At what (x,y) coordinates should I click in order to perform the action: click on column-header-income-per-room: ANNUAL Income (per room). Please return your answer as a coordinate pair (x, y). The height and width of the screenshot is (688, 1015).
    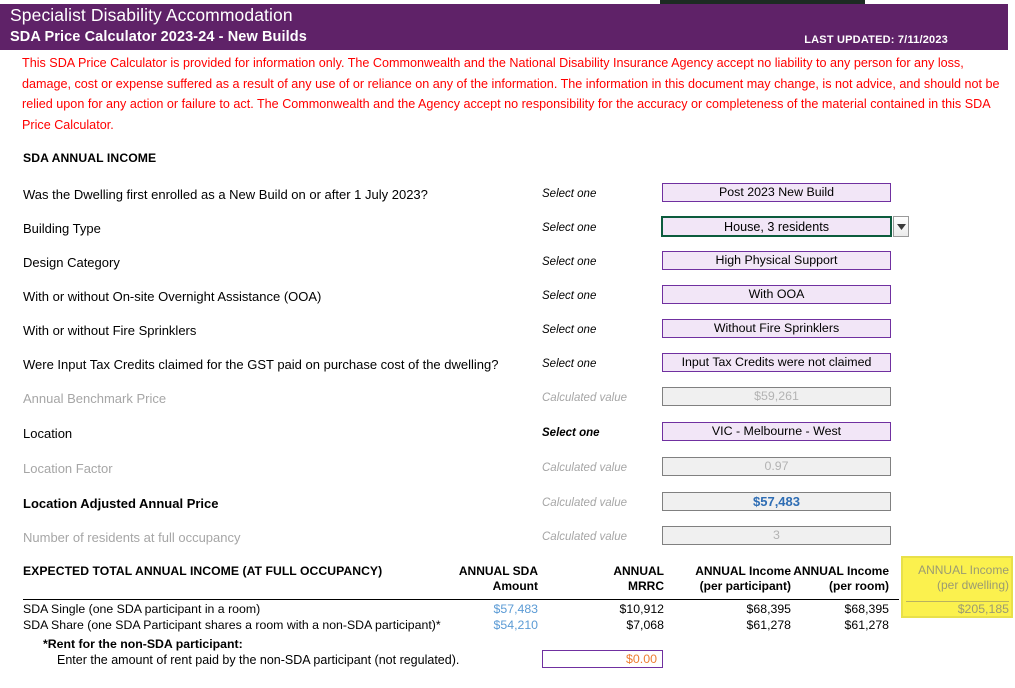
    Looking at the image, I should click on (833, 579).